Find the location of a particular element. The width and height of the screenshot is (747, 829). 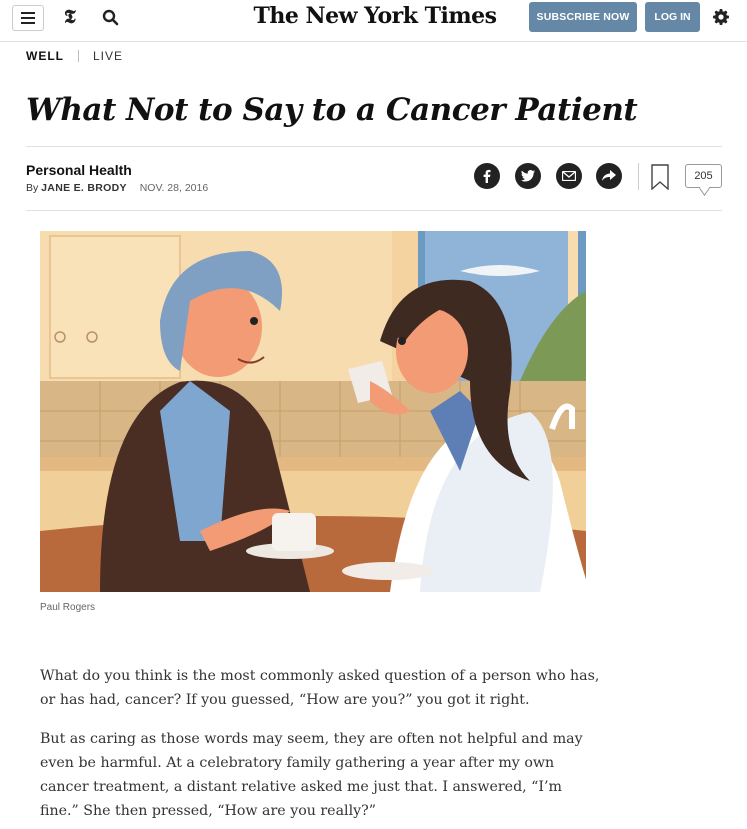

comments-button: 205 is located at coordinates (703, 176).